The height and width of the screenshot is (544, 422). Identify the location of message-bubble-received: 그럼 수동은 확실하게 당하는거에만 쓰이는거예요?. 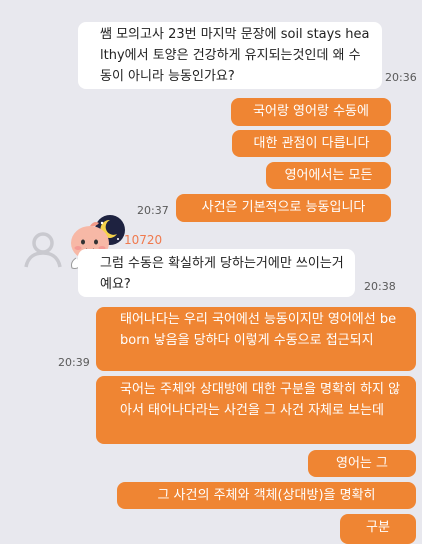
(216, 273).